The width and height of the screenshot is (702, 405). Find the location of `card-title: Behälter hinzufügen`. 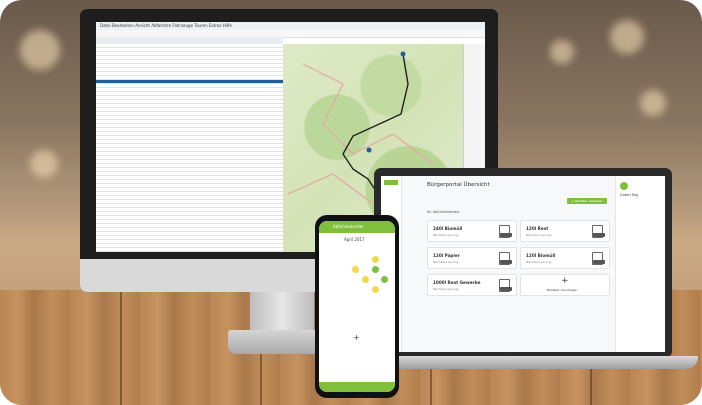

card-title: Behälter hinzufügen is located at coordinates (562, 290).